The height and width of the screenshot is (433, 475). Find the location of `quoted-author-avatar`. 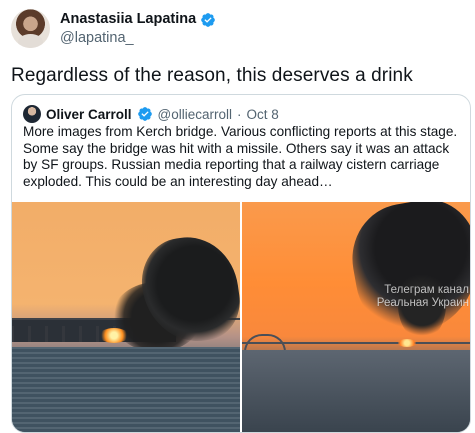

quoted-author-avatar is located at coordinates (32, 114).